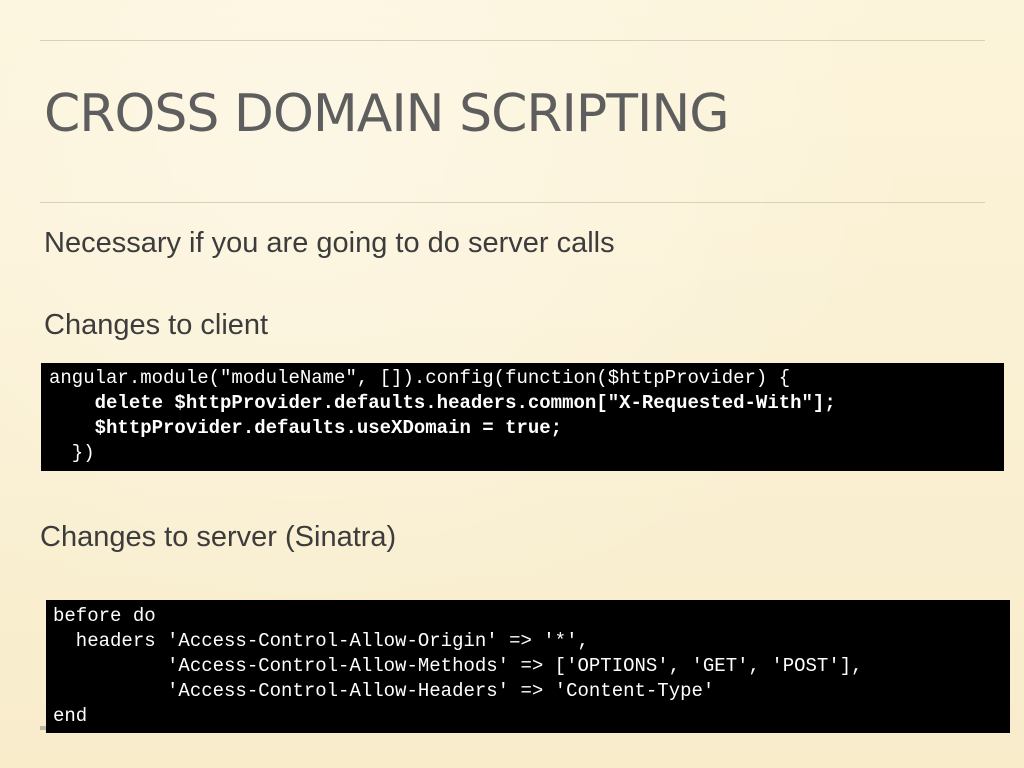 This screenshot has height=768, width=1024. I want to click on top-divider, so click(512, 40).